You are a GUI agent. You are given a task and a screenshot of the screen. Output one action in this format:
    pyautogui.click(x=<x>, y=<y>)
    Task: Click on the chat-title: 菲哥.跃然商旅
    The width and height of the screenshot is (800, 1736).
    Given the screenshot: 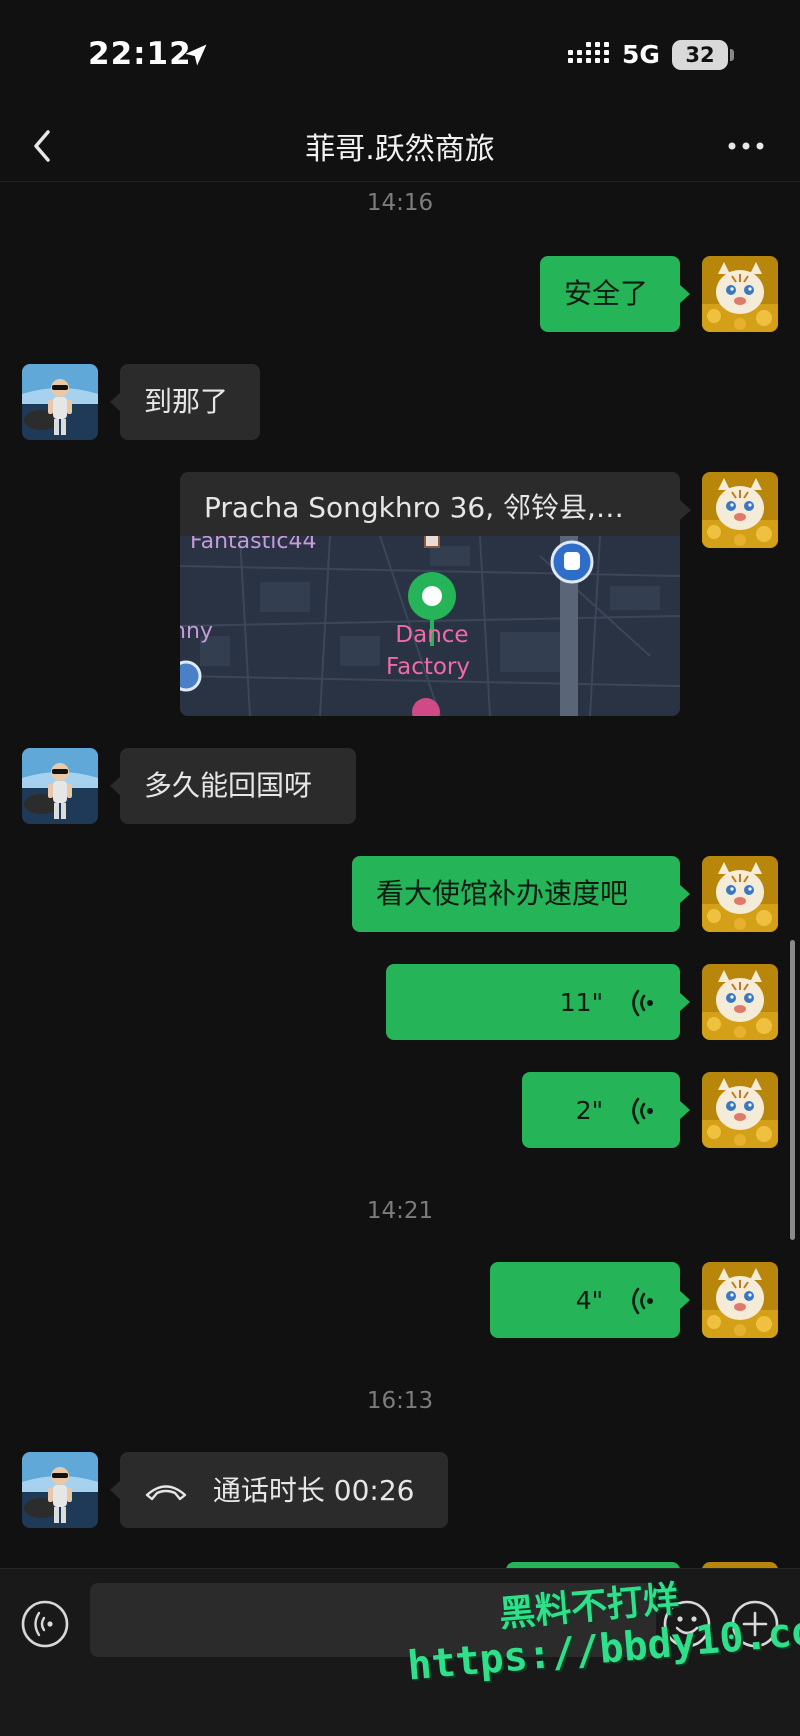 What is the action you would take?
    pyautogui.click(x=400, y=149)
    